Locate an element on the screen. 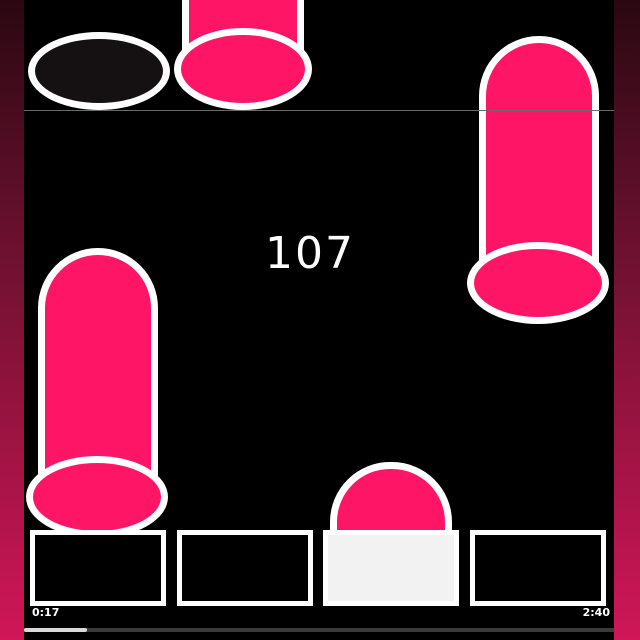 Image resolution: width=640 pixels, height=640 pixels. right-edge-glow is located at coordinates (627, 320).